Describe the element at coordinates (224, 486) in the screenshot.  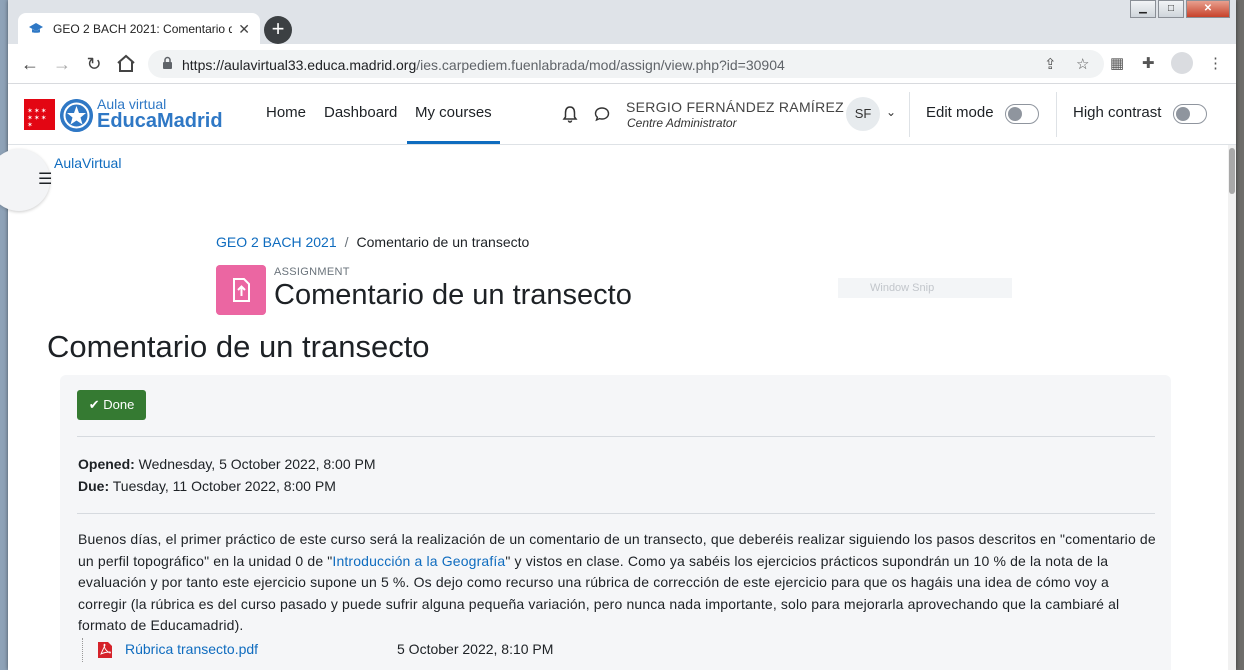
I see `due-value: Tuesday, 11 October 2022, 8:00 PM` at that location.